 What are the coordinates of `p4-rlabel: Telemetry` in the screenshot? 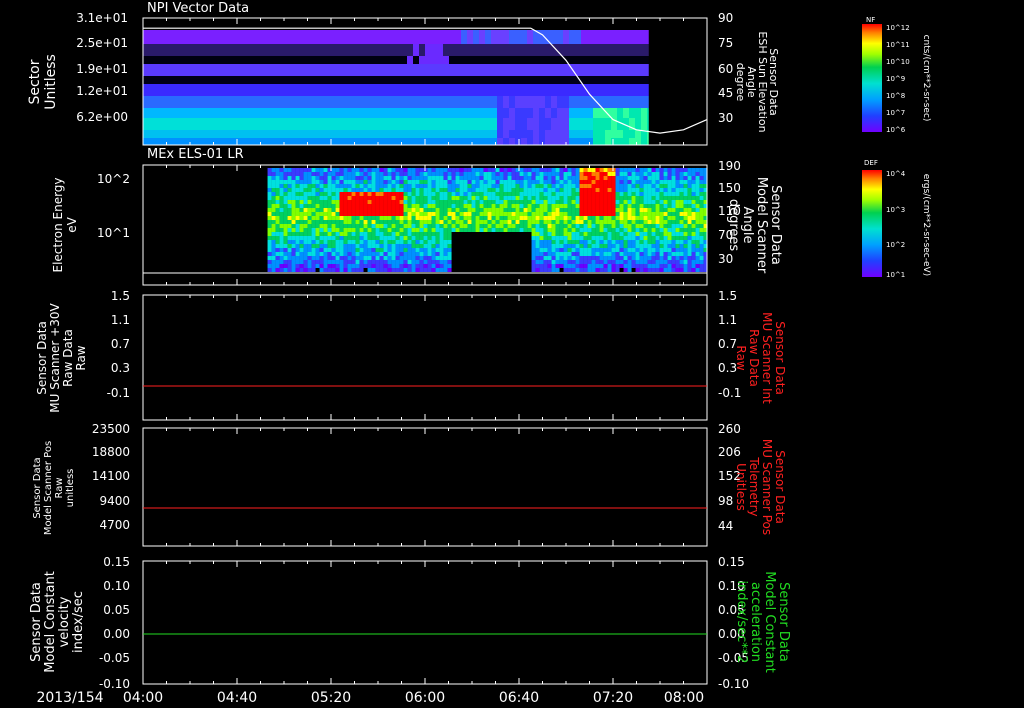 It's located at (754, 486).